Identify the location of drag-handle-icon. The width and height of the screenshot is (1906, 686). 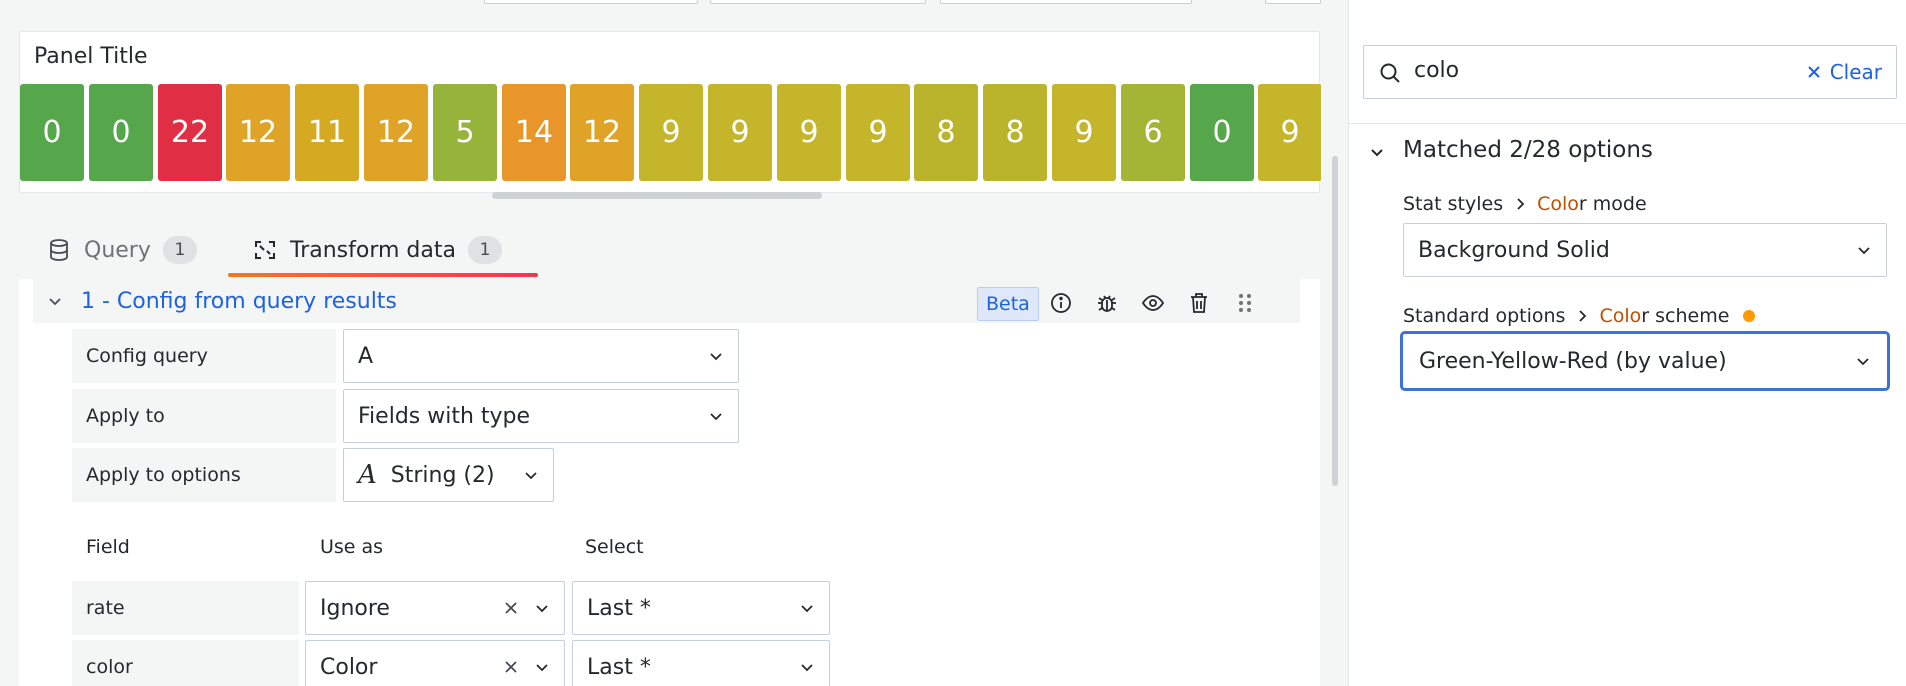
(1245, 303).